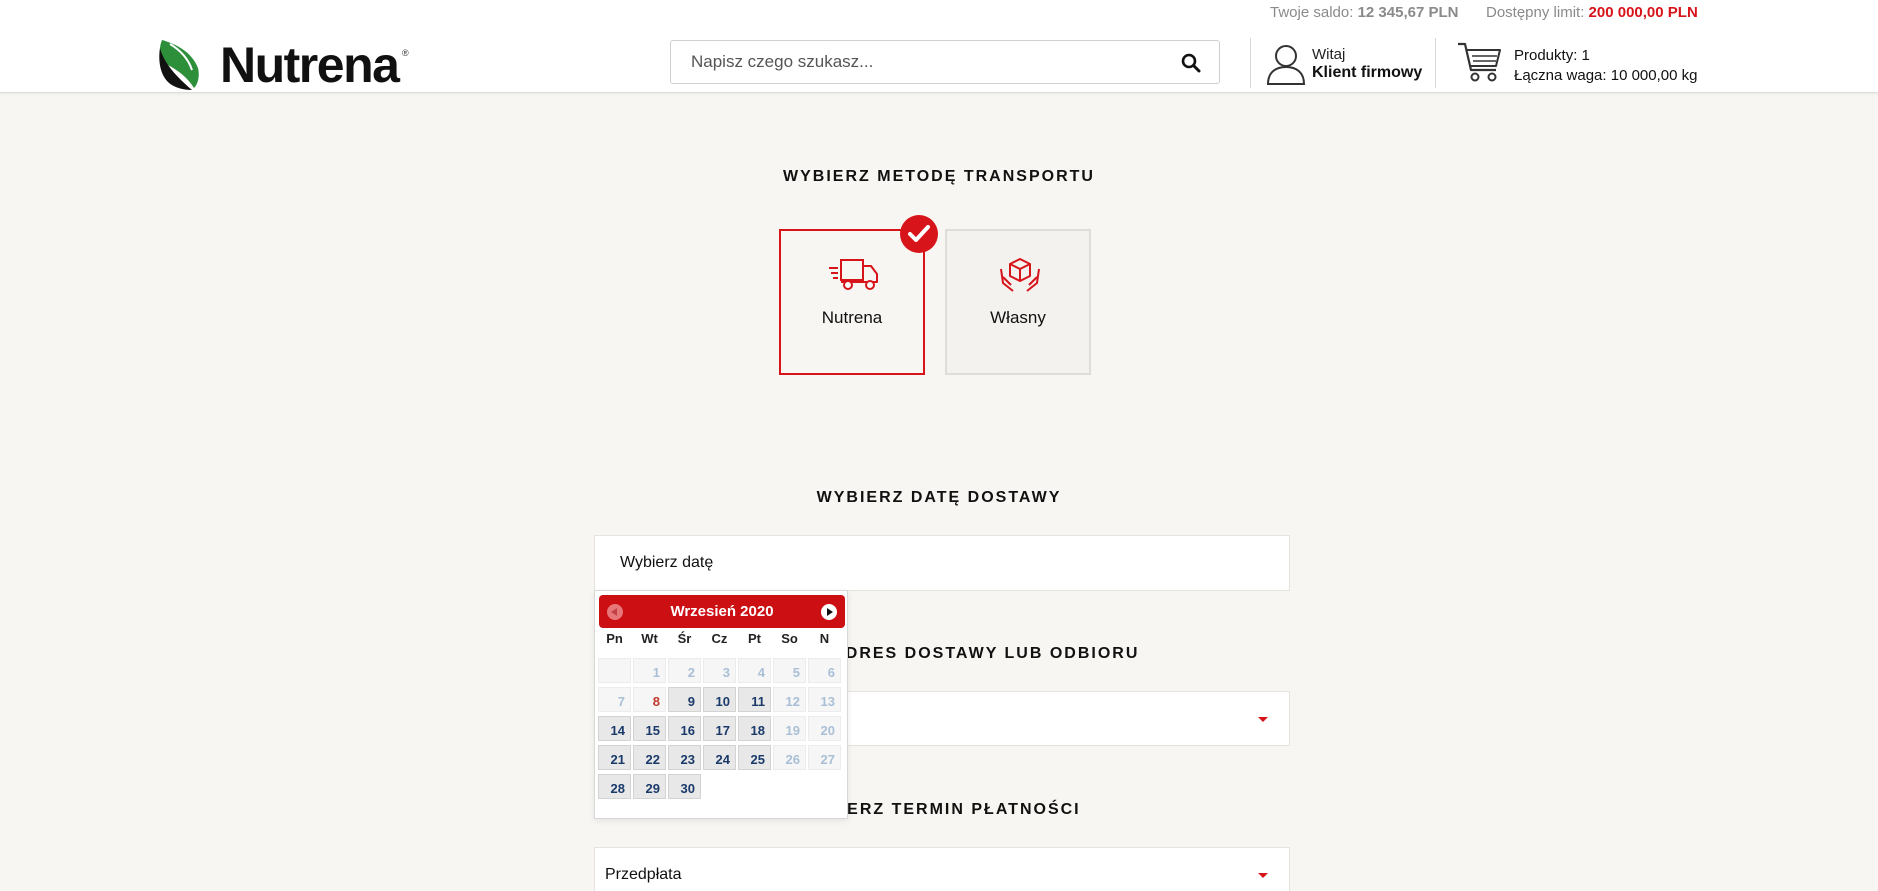 The image size is (1878, 891). I want to click on cart-summary: Produkty: 1 Łączna waga: 10 000,00 kg, so click(1586, 63).